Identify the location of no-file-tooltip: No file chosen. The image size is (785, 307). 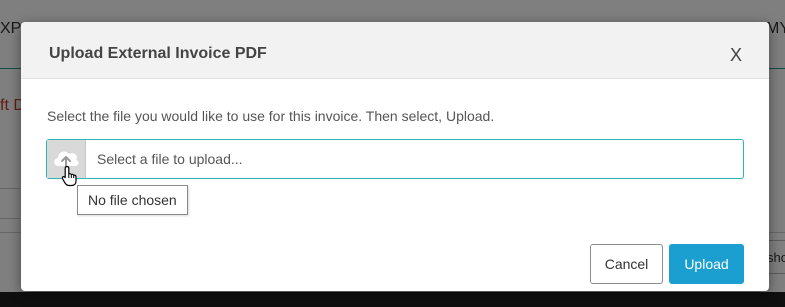
(132, 200).